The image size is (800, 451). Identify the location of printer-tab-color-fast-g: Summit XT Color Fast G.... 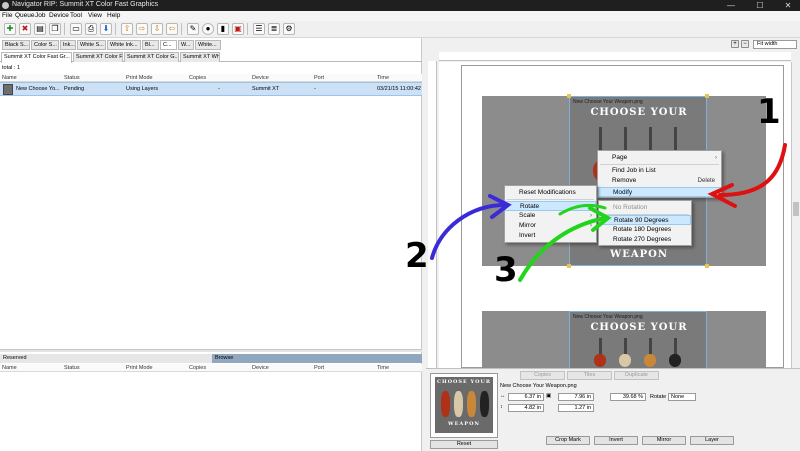
(98, 57).